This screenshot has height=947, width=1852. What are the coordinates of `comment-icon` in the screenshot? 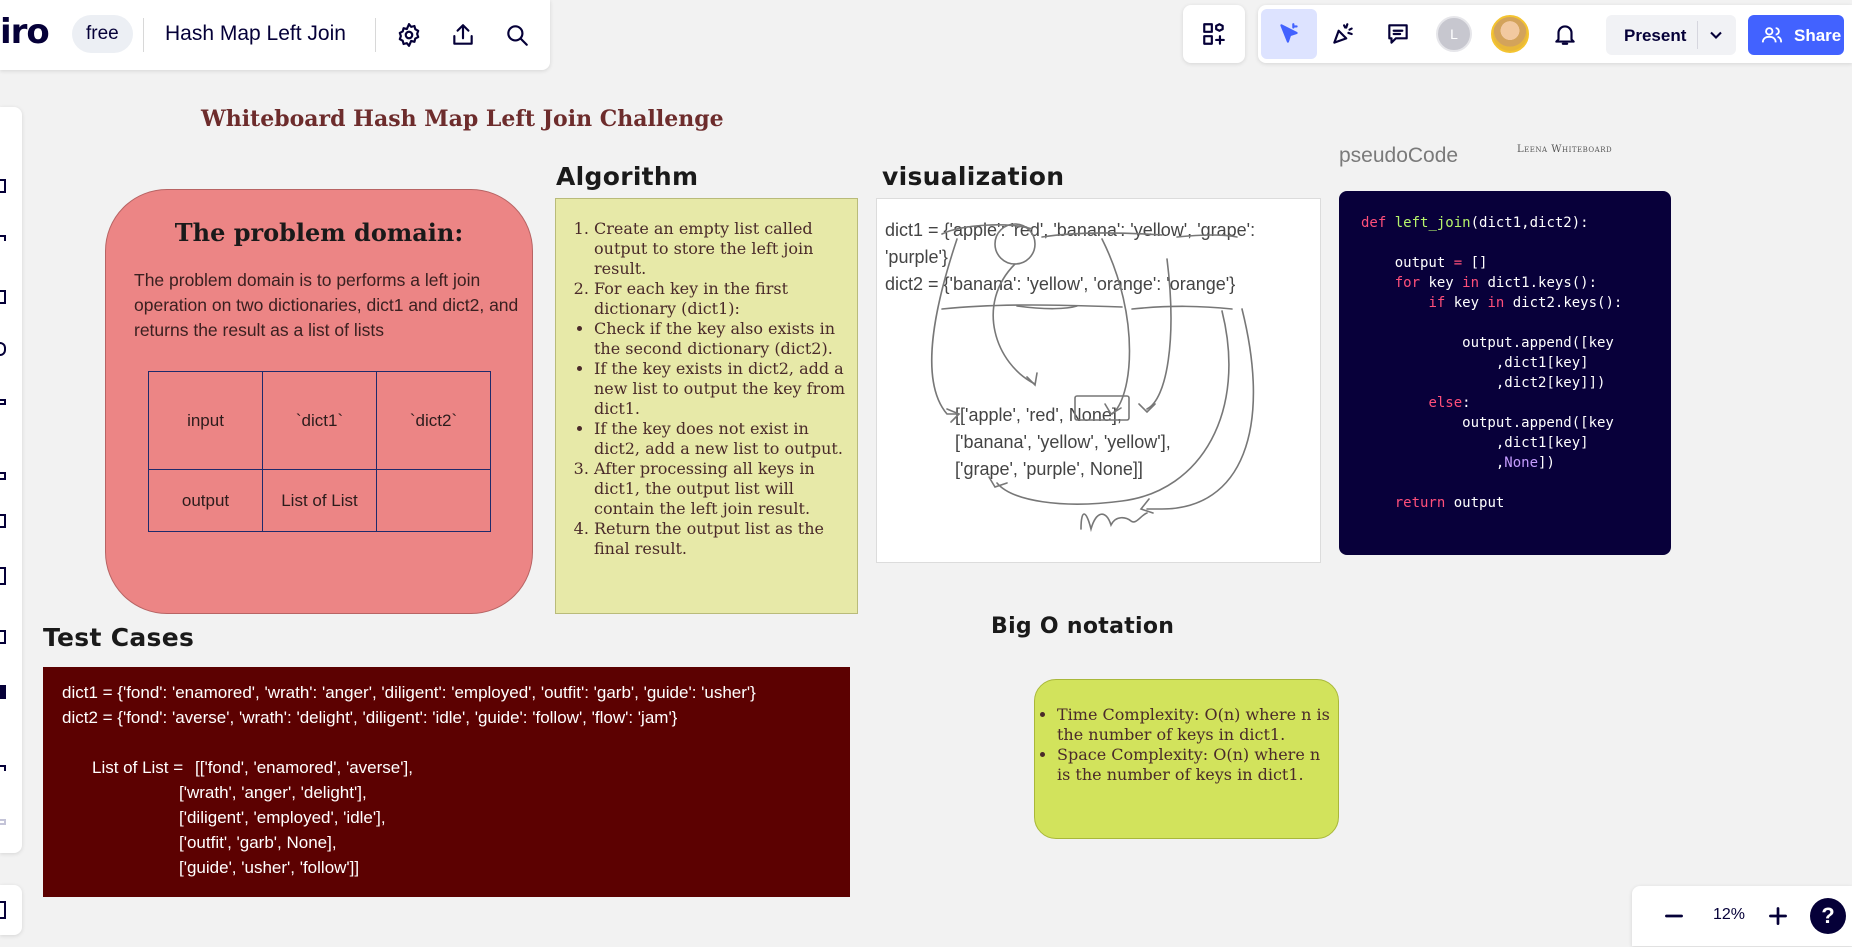 It's located at (1398, 34).